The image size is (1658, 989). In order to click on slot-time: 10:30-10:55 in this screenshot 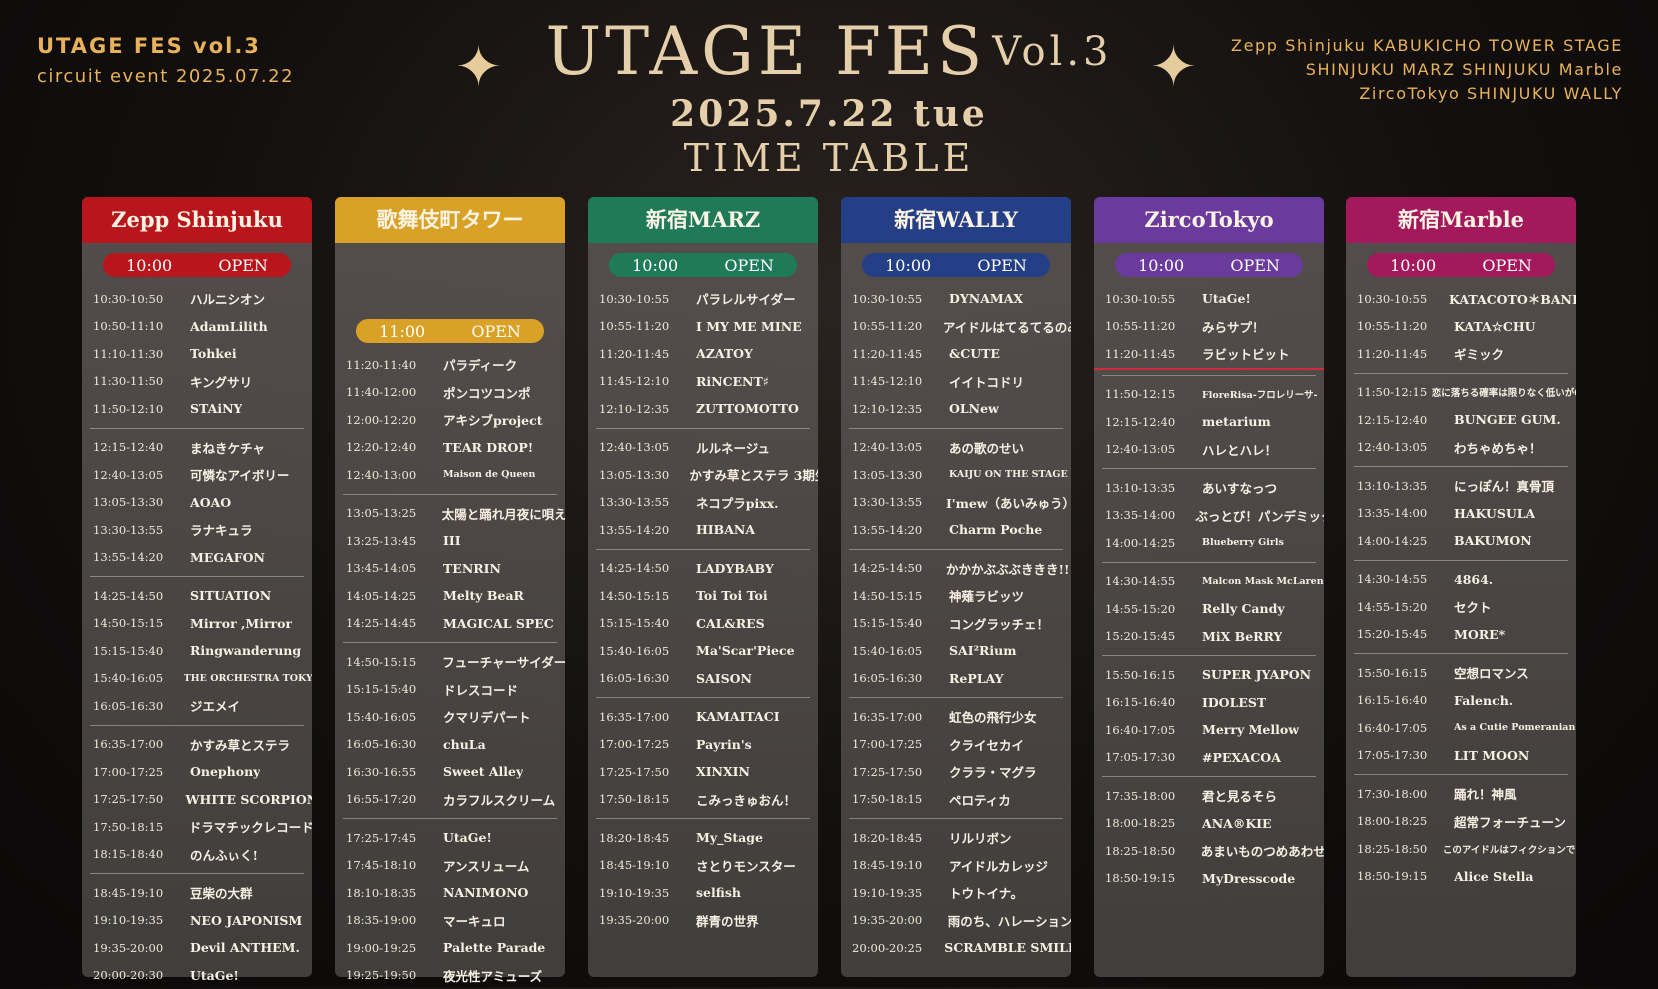, I will do `click(900, 299)`.